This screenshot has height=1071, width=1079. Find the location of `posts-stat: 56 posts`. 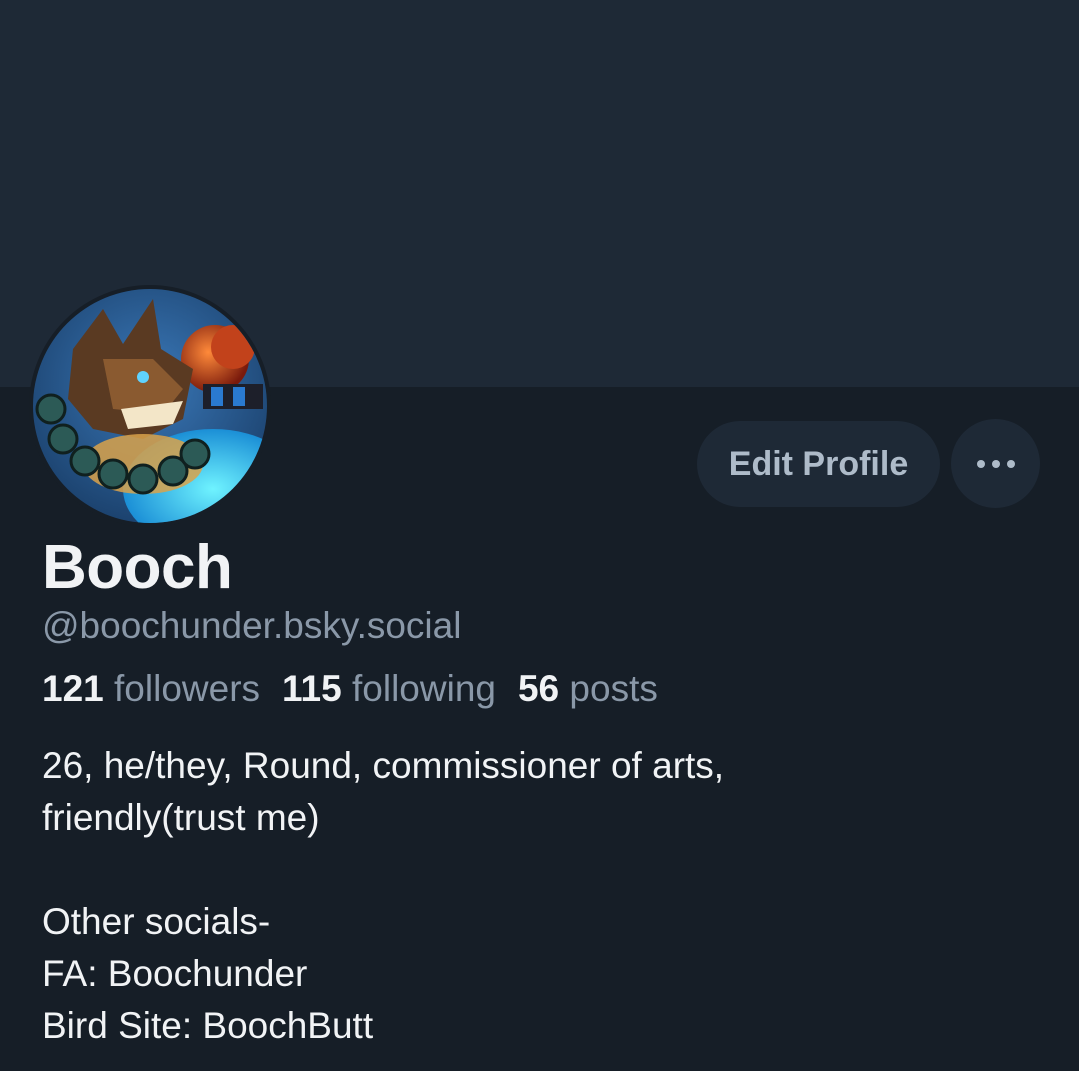

posts-stat: 56 posts is located at coordinates (588, 688).